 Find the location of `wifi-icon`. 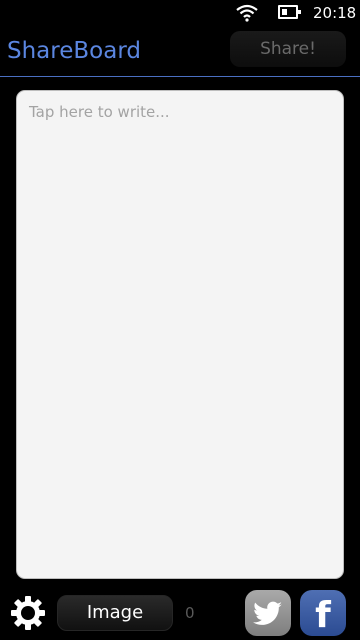

wifi-icon is located at coordinates (247, 13).